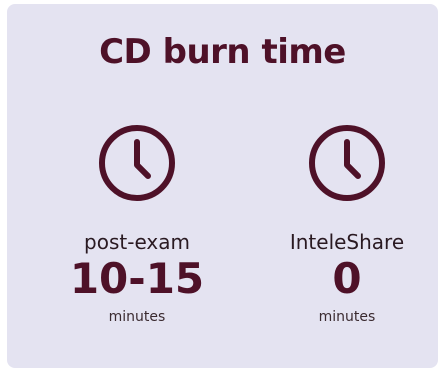 This screenshot has height=371, width=445. What do you see at coordinates (347, 242) in the screenshot?
I see `stat-label: InteleShare` at bounding box center [347, 242].